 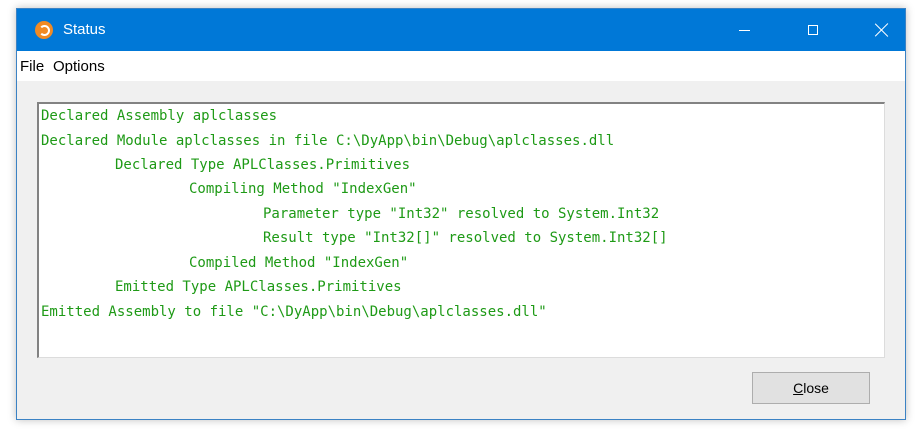 What do you see at coordinates (461, 66) in the screenshot?
I see `menu-bar: File Options` at bounding box center [461, 66].